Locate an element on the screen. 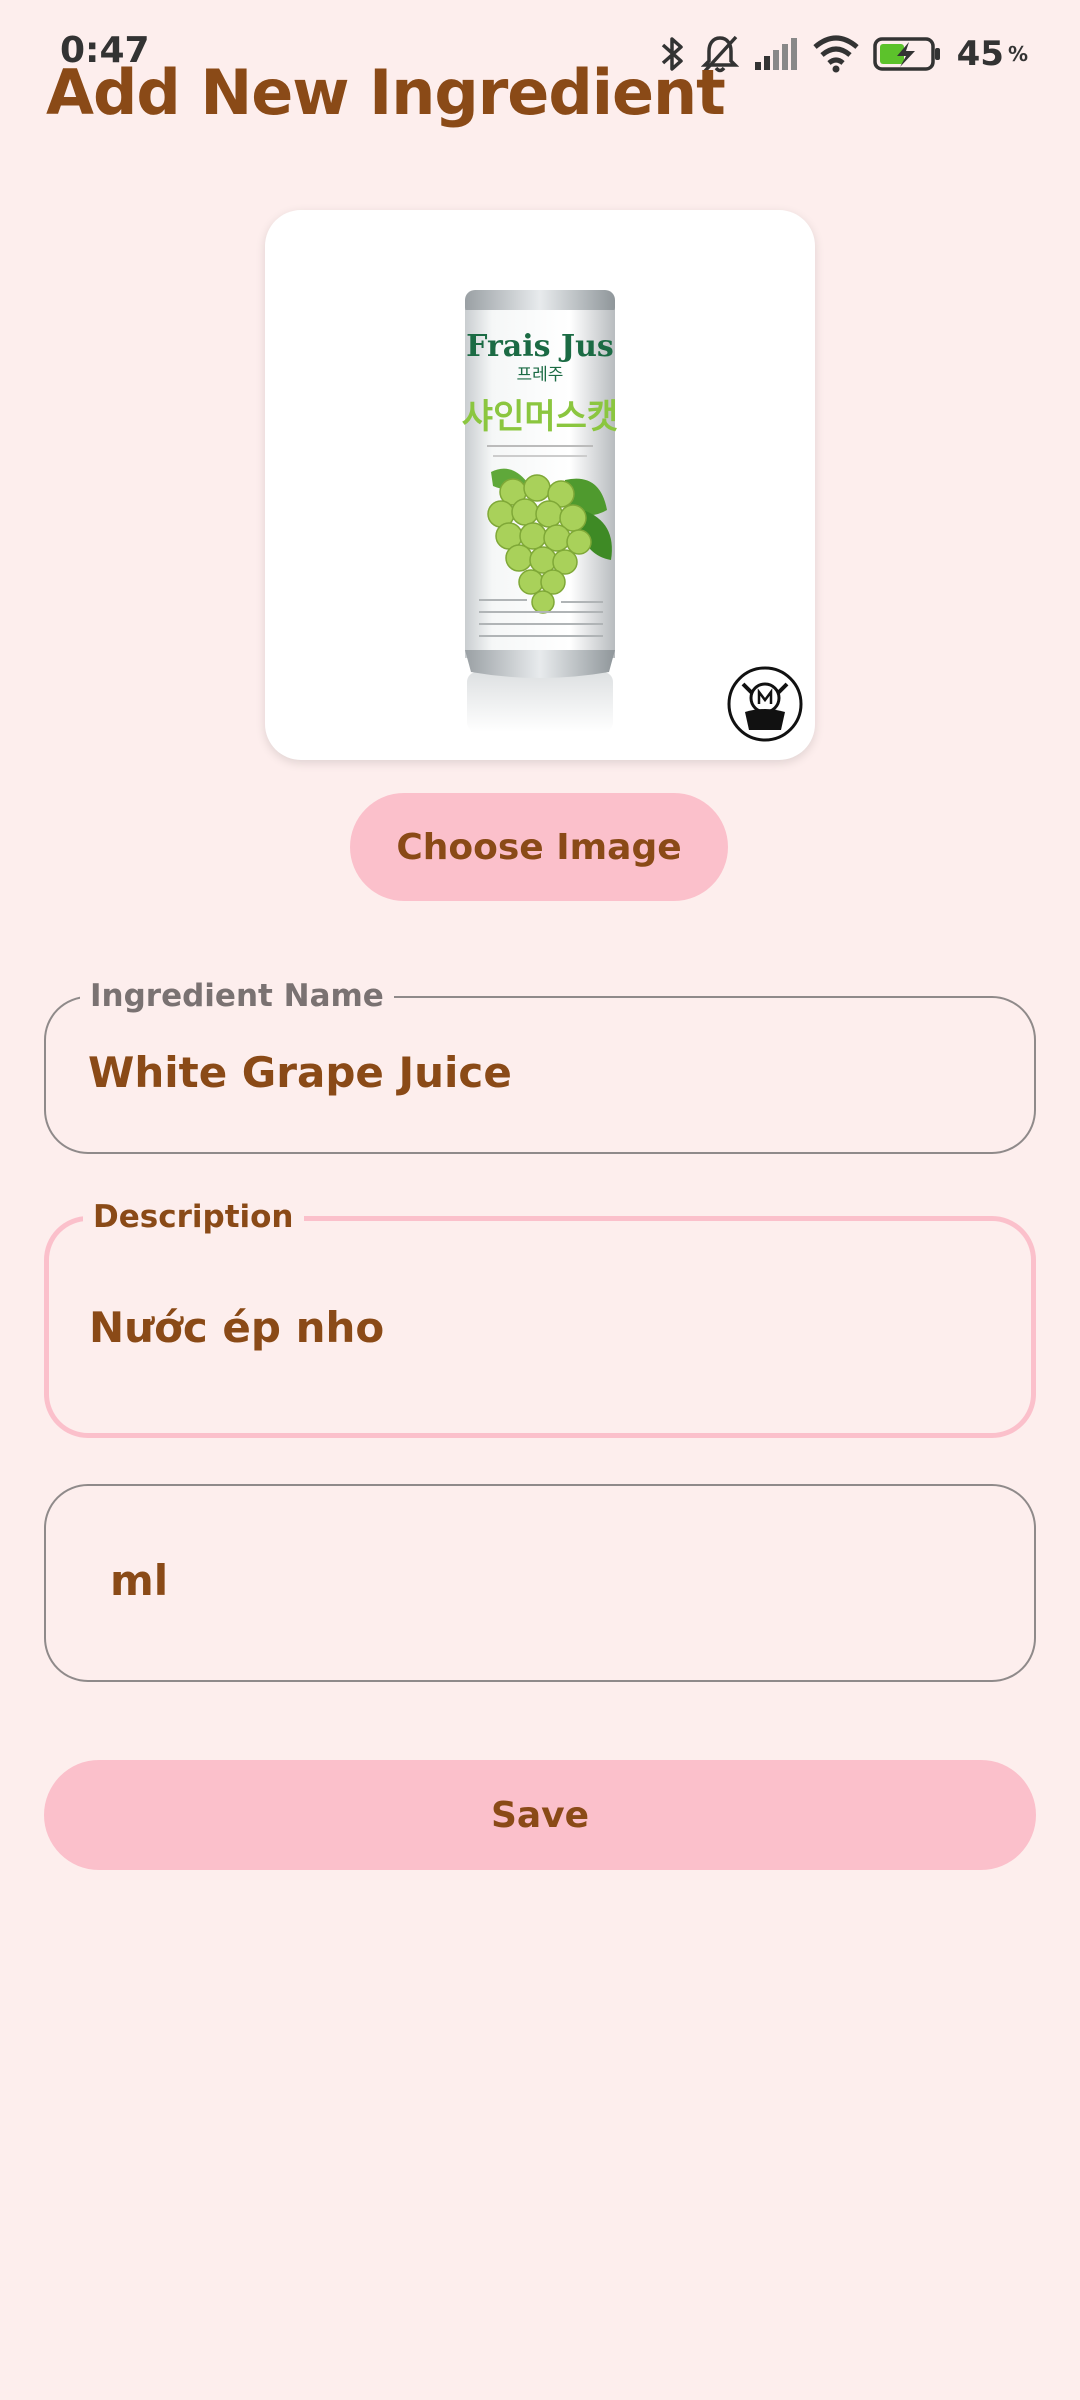  unit-field: ml is located at coordinates (540, 1583).